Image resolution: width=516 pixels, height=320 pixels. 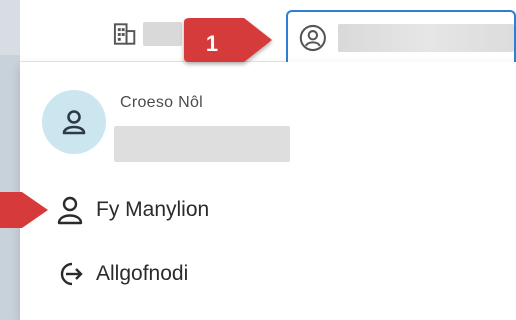 What do you see at coordinates (142, 273) in the screenshot?
I see `logout-label: Allgofnodi` at bounding box center [142, 273].